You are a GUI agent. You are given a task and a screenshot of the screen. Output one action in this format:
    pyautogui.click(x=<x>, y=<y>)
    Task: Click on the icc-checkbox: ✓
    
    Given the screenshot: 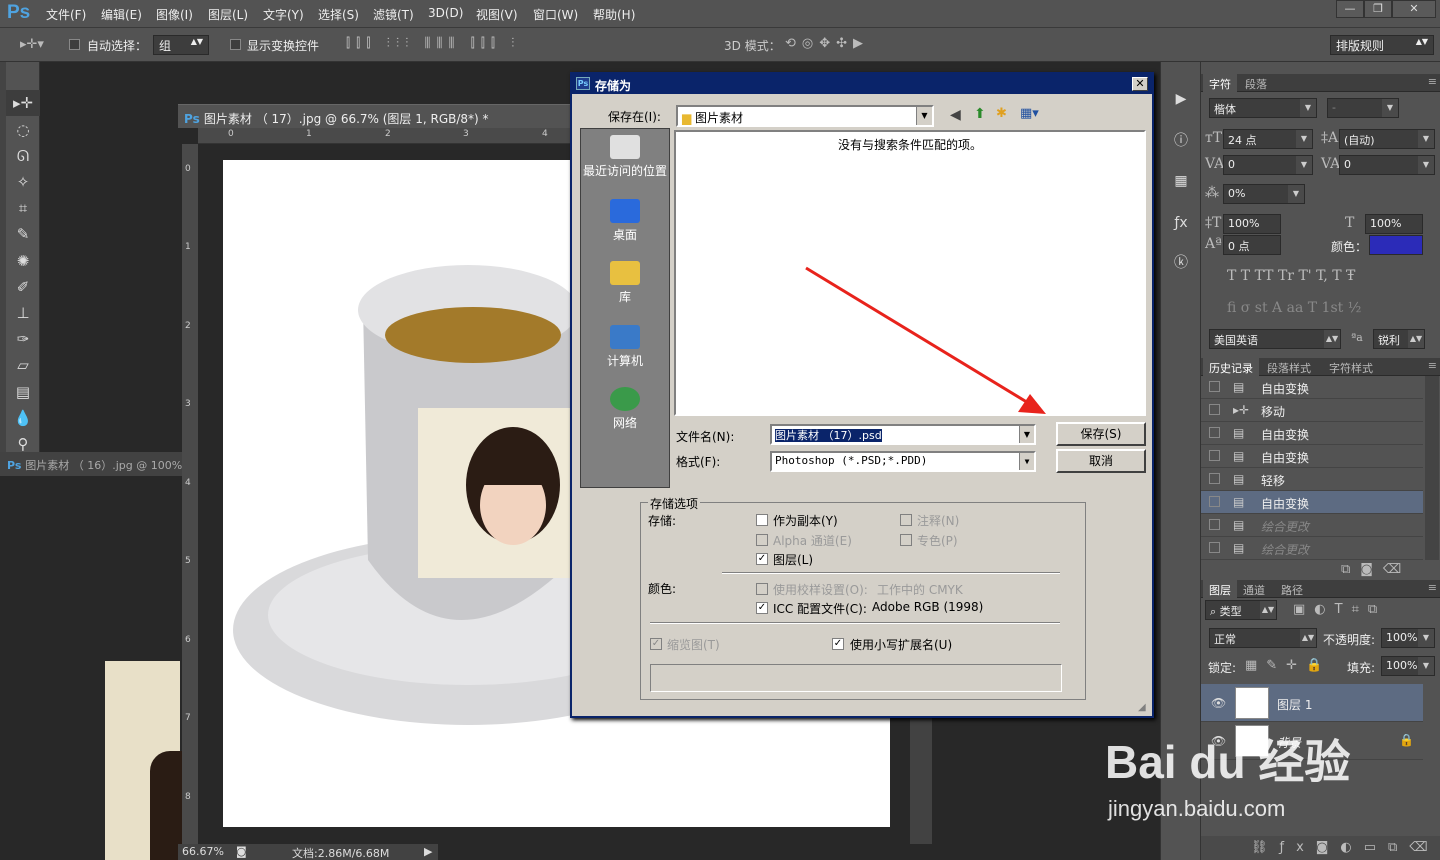 What is the action you would take?
    pyautogui.click(x=762, y=608)
    